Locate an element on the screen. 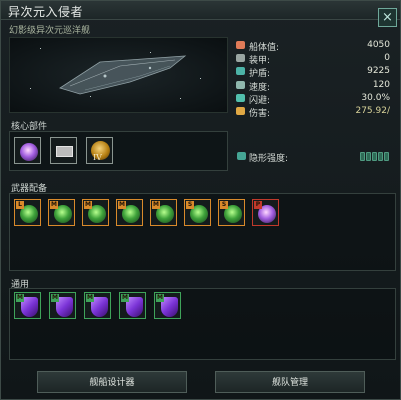 The height and width of the screenshot is (400, 401). fleet-manager-button: 舰队管理 is located at coordinates (290, 382).